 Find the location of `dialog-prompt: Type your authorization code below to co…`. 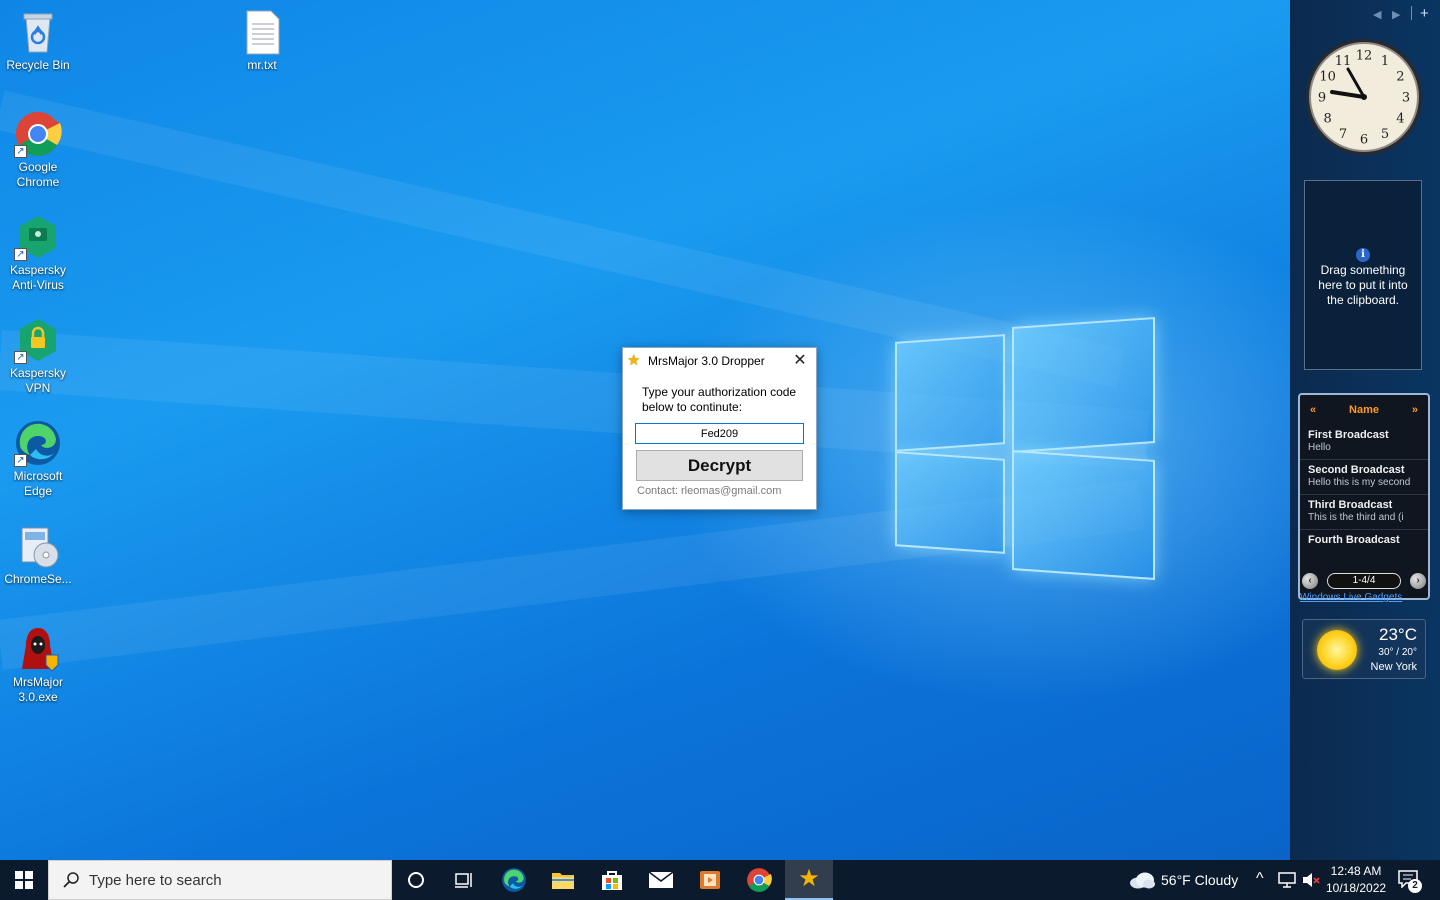

dialog-prompt: Type your authorization code below to co… is located at coordinates (719, 399).